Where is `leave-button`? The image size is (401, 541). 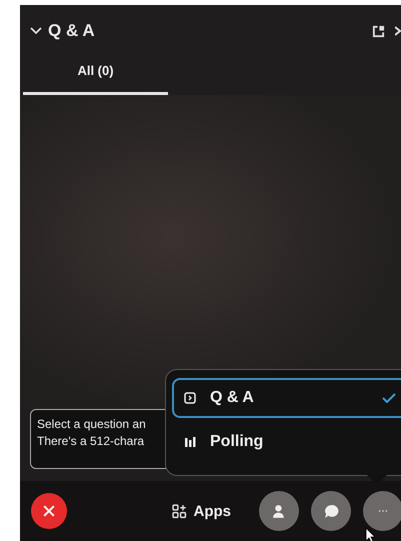
leave-button is located at coordinates (49, 511).